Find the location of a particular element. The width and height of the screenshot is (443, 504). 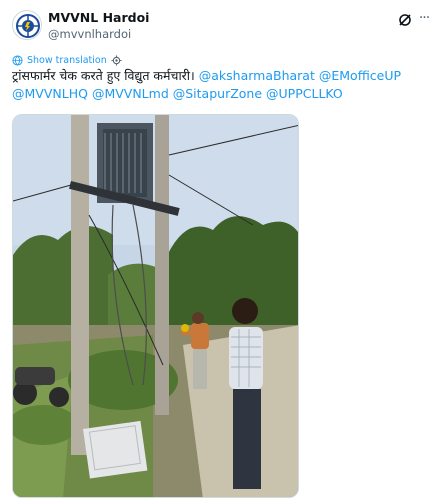

mention-link: @SitapurZone is located at coordinates (217, 93).